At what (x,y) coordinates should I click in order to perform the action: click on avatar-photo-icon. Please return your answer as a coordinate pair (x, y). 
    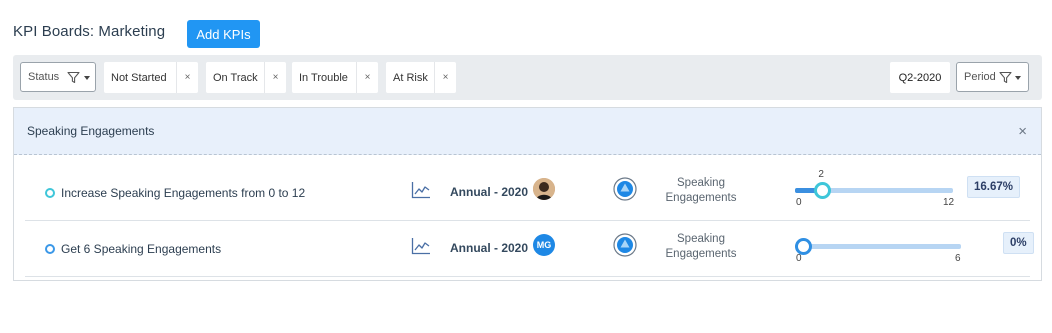
    Looking at the image, I should click on (544, 189).